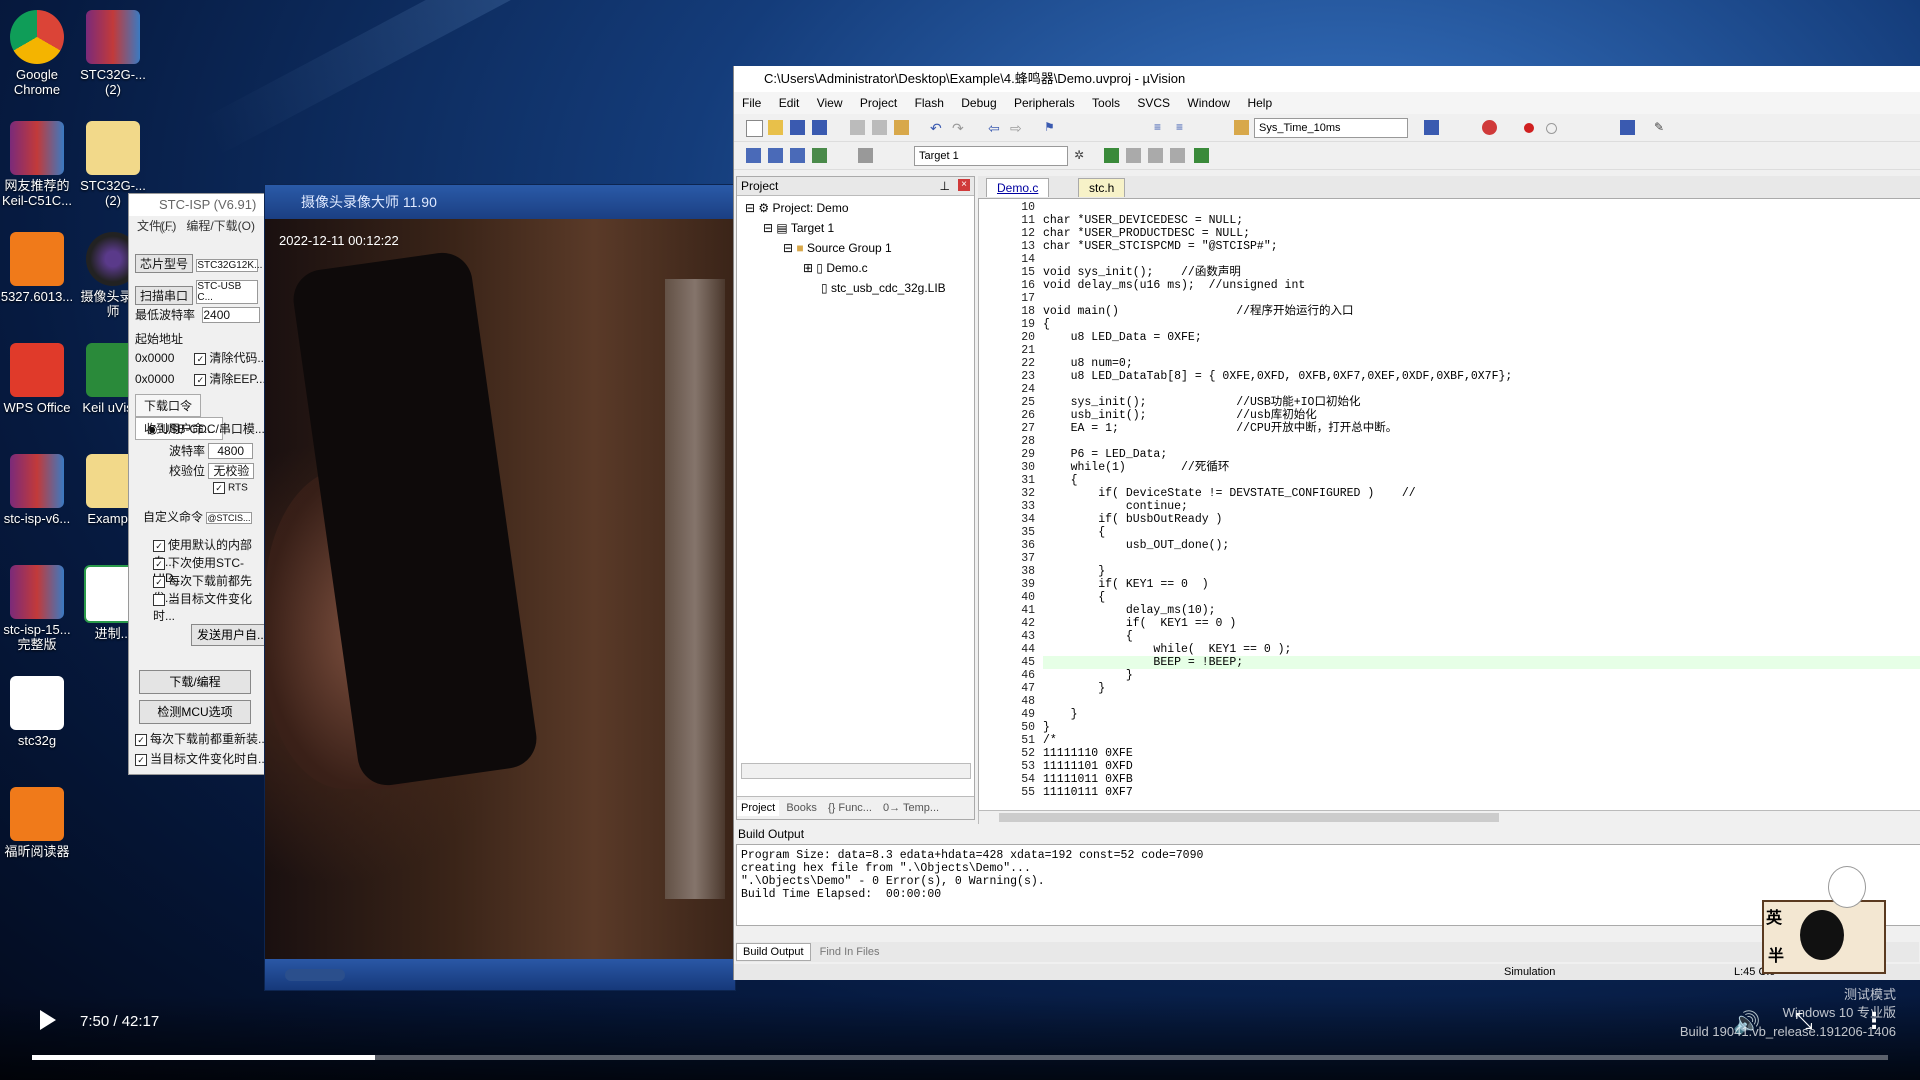  I want to click on menu-tools: Tools, so click(1106, 103).